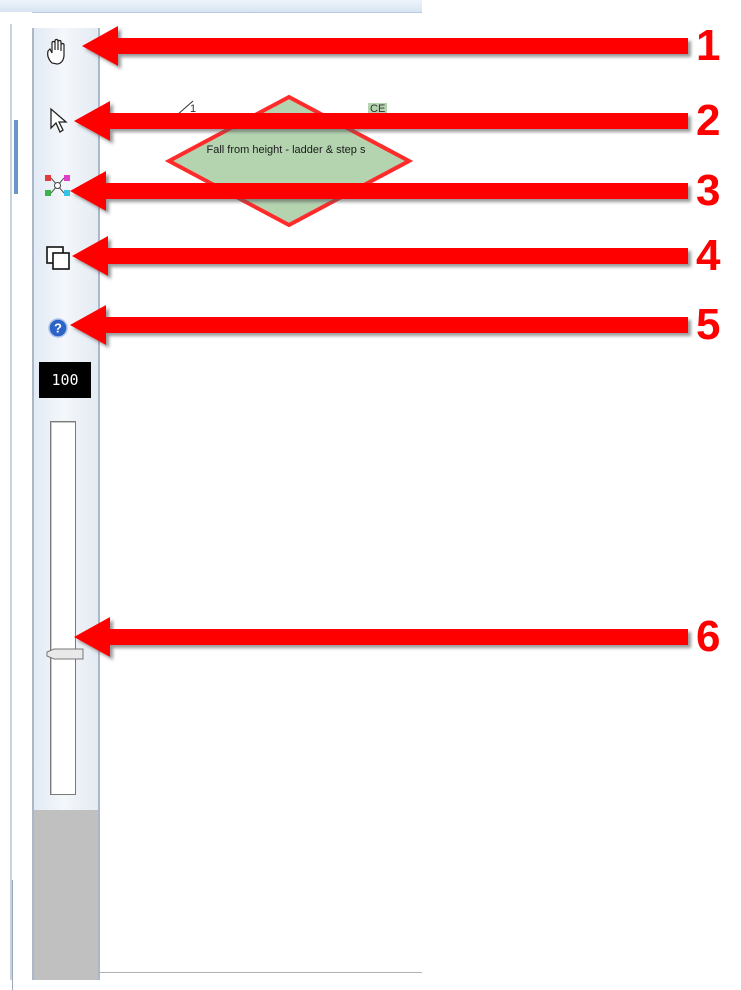 The image size is (741, 990). Describe the element at coordinates (708, 636) in the screenshot. I see `callout-number-6: 6` at that location.